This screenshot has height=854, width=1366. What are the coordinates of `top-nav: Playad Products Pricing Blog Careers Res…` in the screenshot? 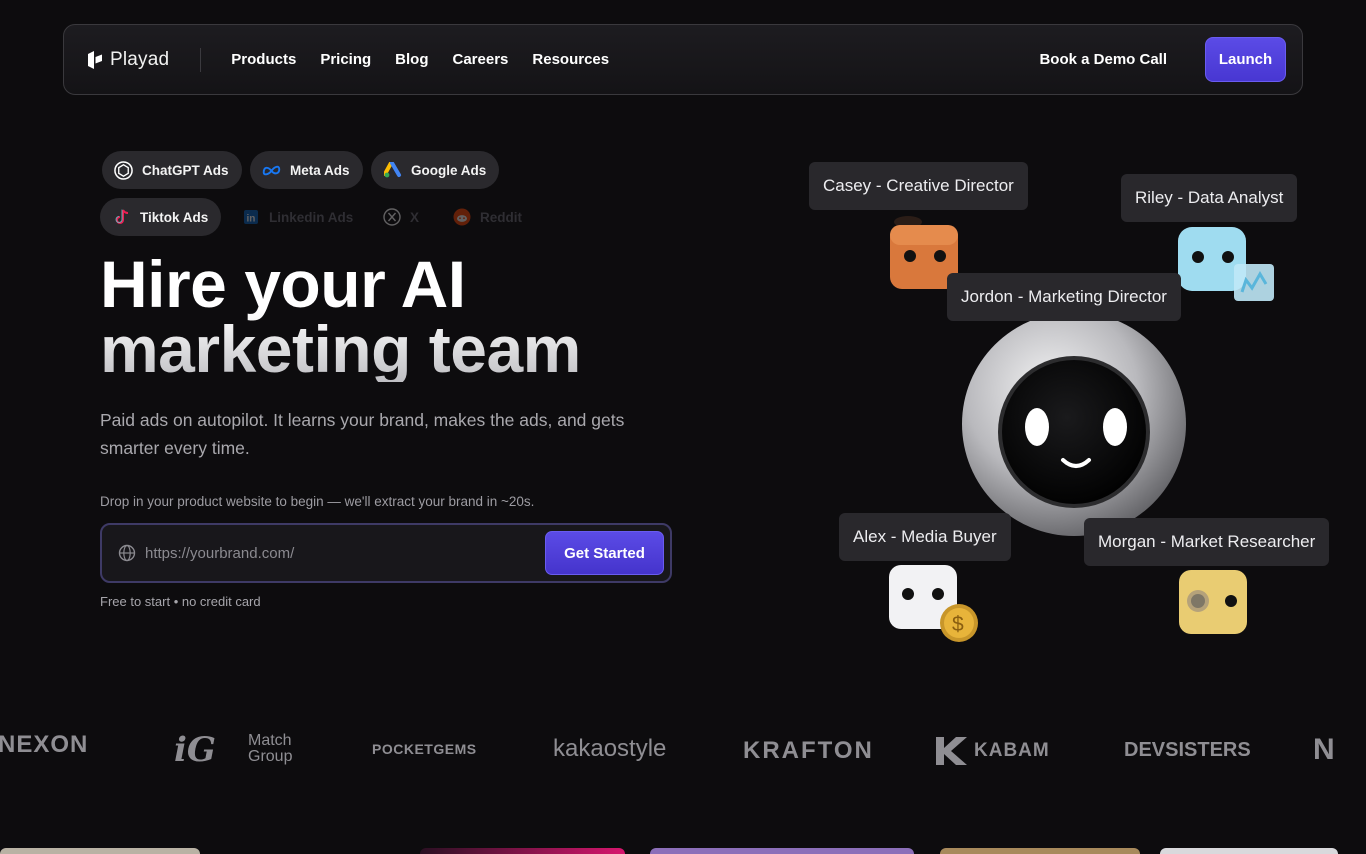 It's located at (683, 59).